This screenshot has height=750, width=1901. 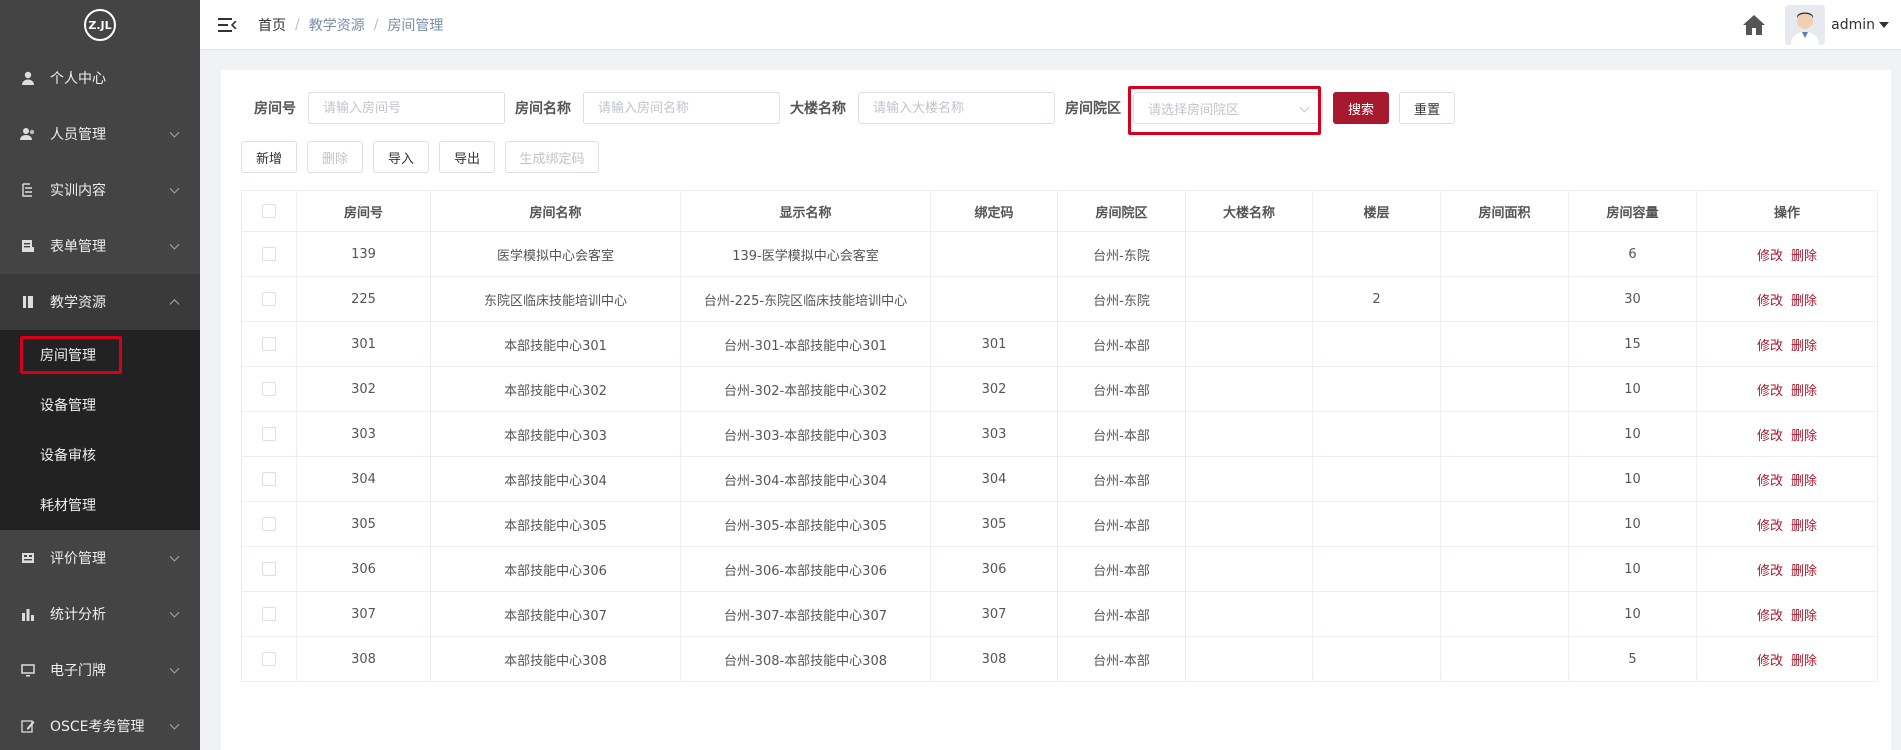 What do you see at coordinates (1805, 25) in the screenshot?
I see `avatar` at bounding box center [1805, 25].